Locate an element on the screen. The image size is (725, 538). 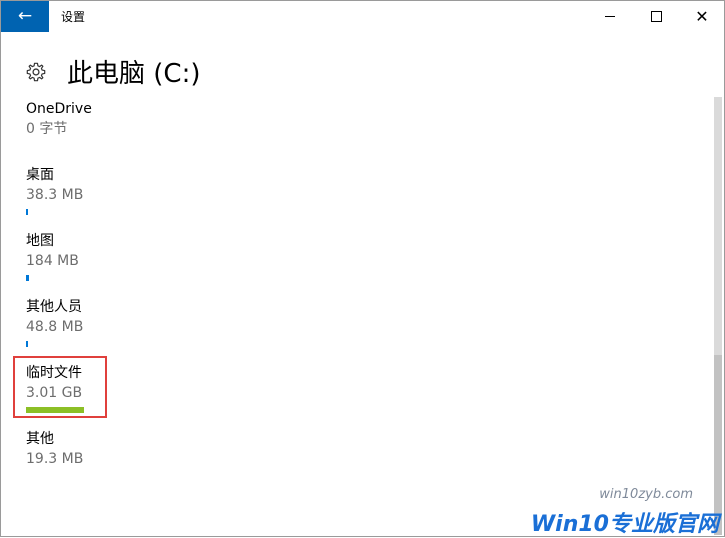
watermark-brand: Win10专业版官网 is located at coordinates (624, 524).